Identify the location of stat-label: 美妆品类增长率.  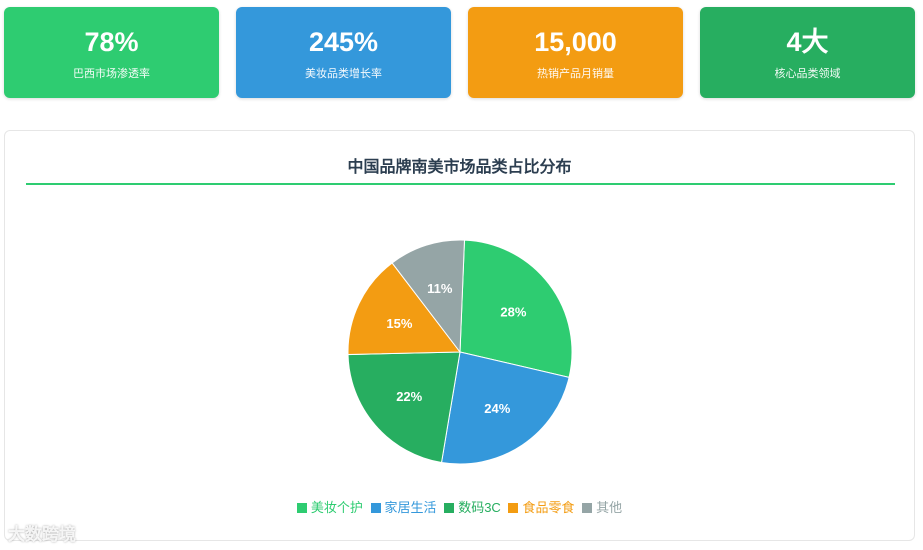
(343, 74).